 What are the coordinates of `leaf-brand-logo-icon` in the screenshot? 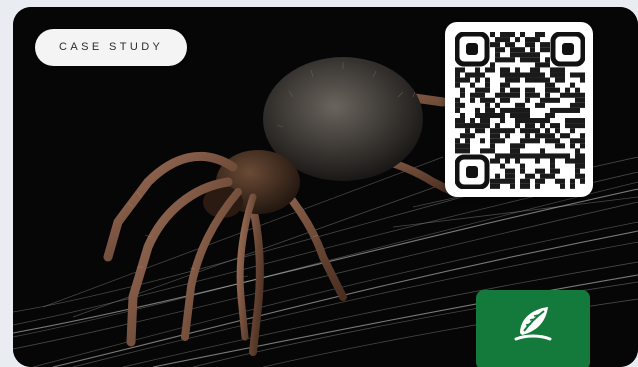 It's located at (533, 324).